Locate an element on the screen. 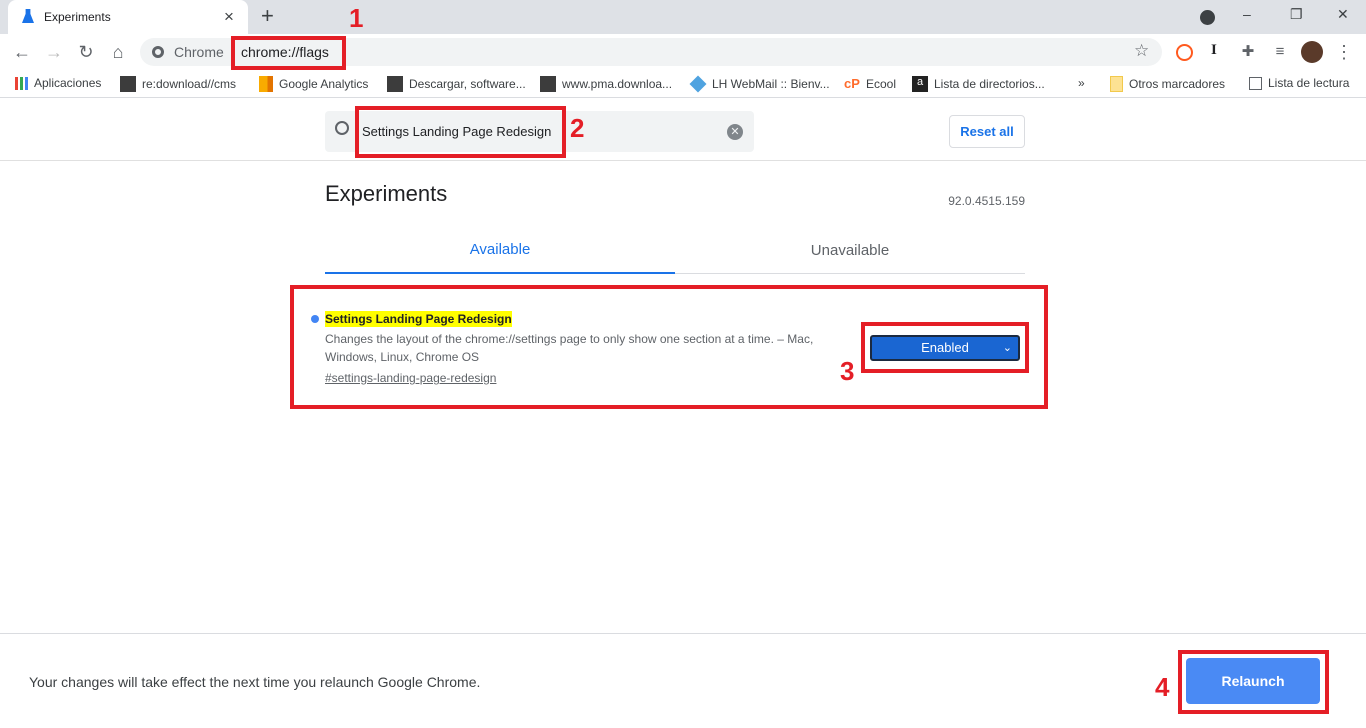 The image size is (1366, 728). annotation-number: 4 is located at coordinates (1162, 687).